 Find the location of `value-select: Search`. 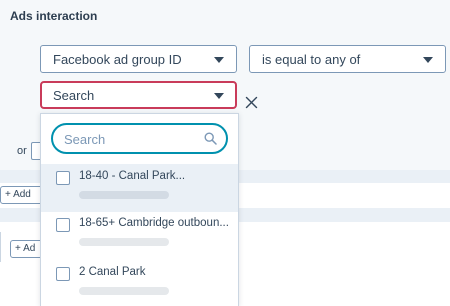

value-select: Search is located at coordinates (138, 95).